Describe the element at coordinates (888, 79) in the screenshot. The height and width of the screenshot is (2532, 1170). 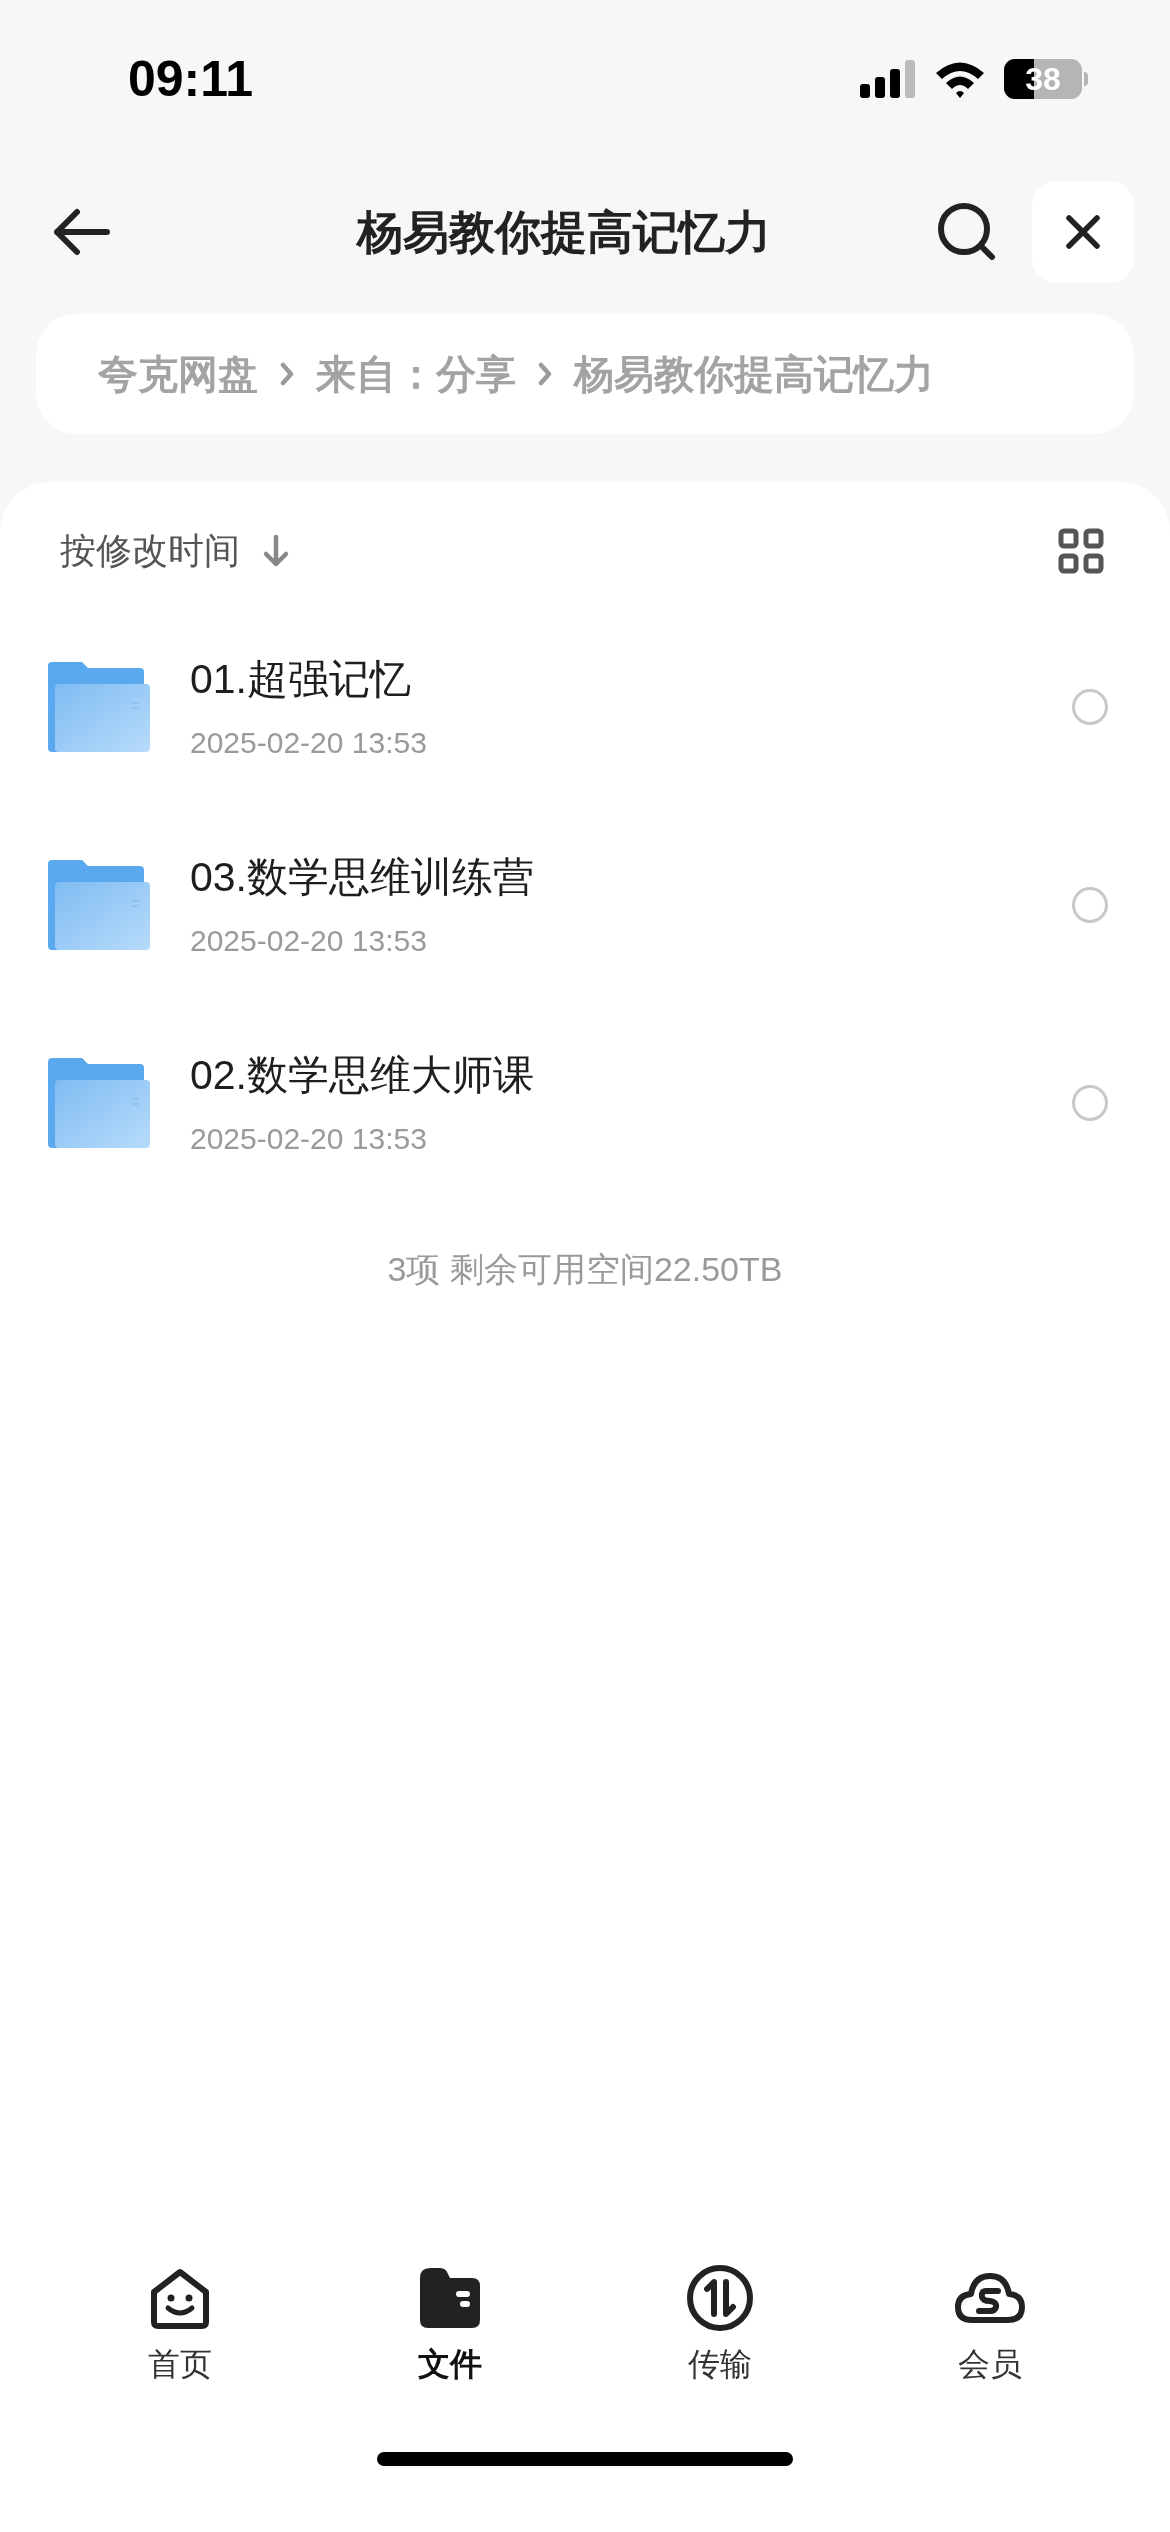
I see `signal-icon` at that location.